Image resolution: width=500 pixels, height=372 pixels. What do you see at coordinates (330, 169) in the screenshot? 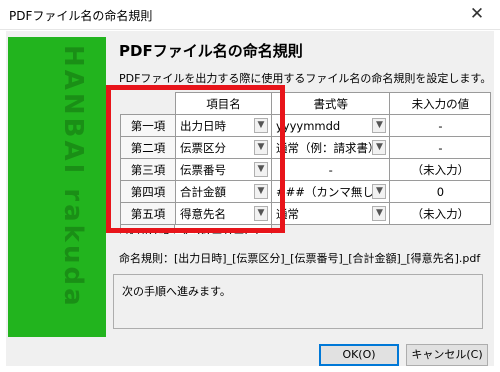
I see `format-cell: -` at bounding box center [330, 169].